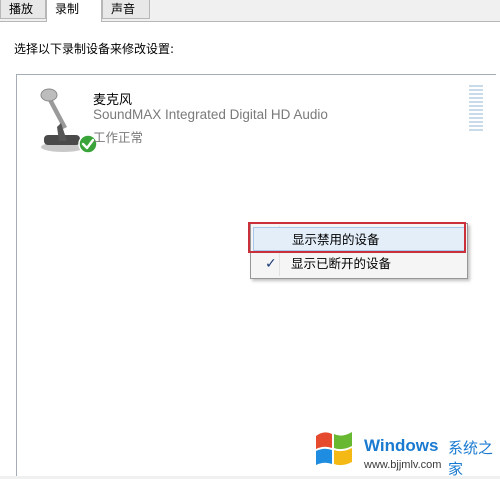 The image size is (500, 479). I want to click on check-icon: ✓, so click(271, 264).